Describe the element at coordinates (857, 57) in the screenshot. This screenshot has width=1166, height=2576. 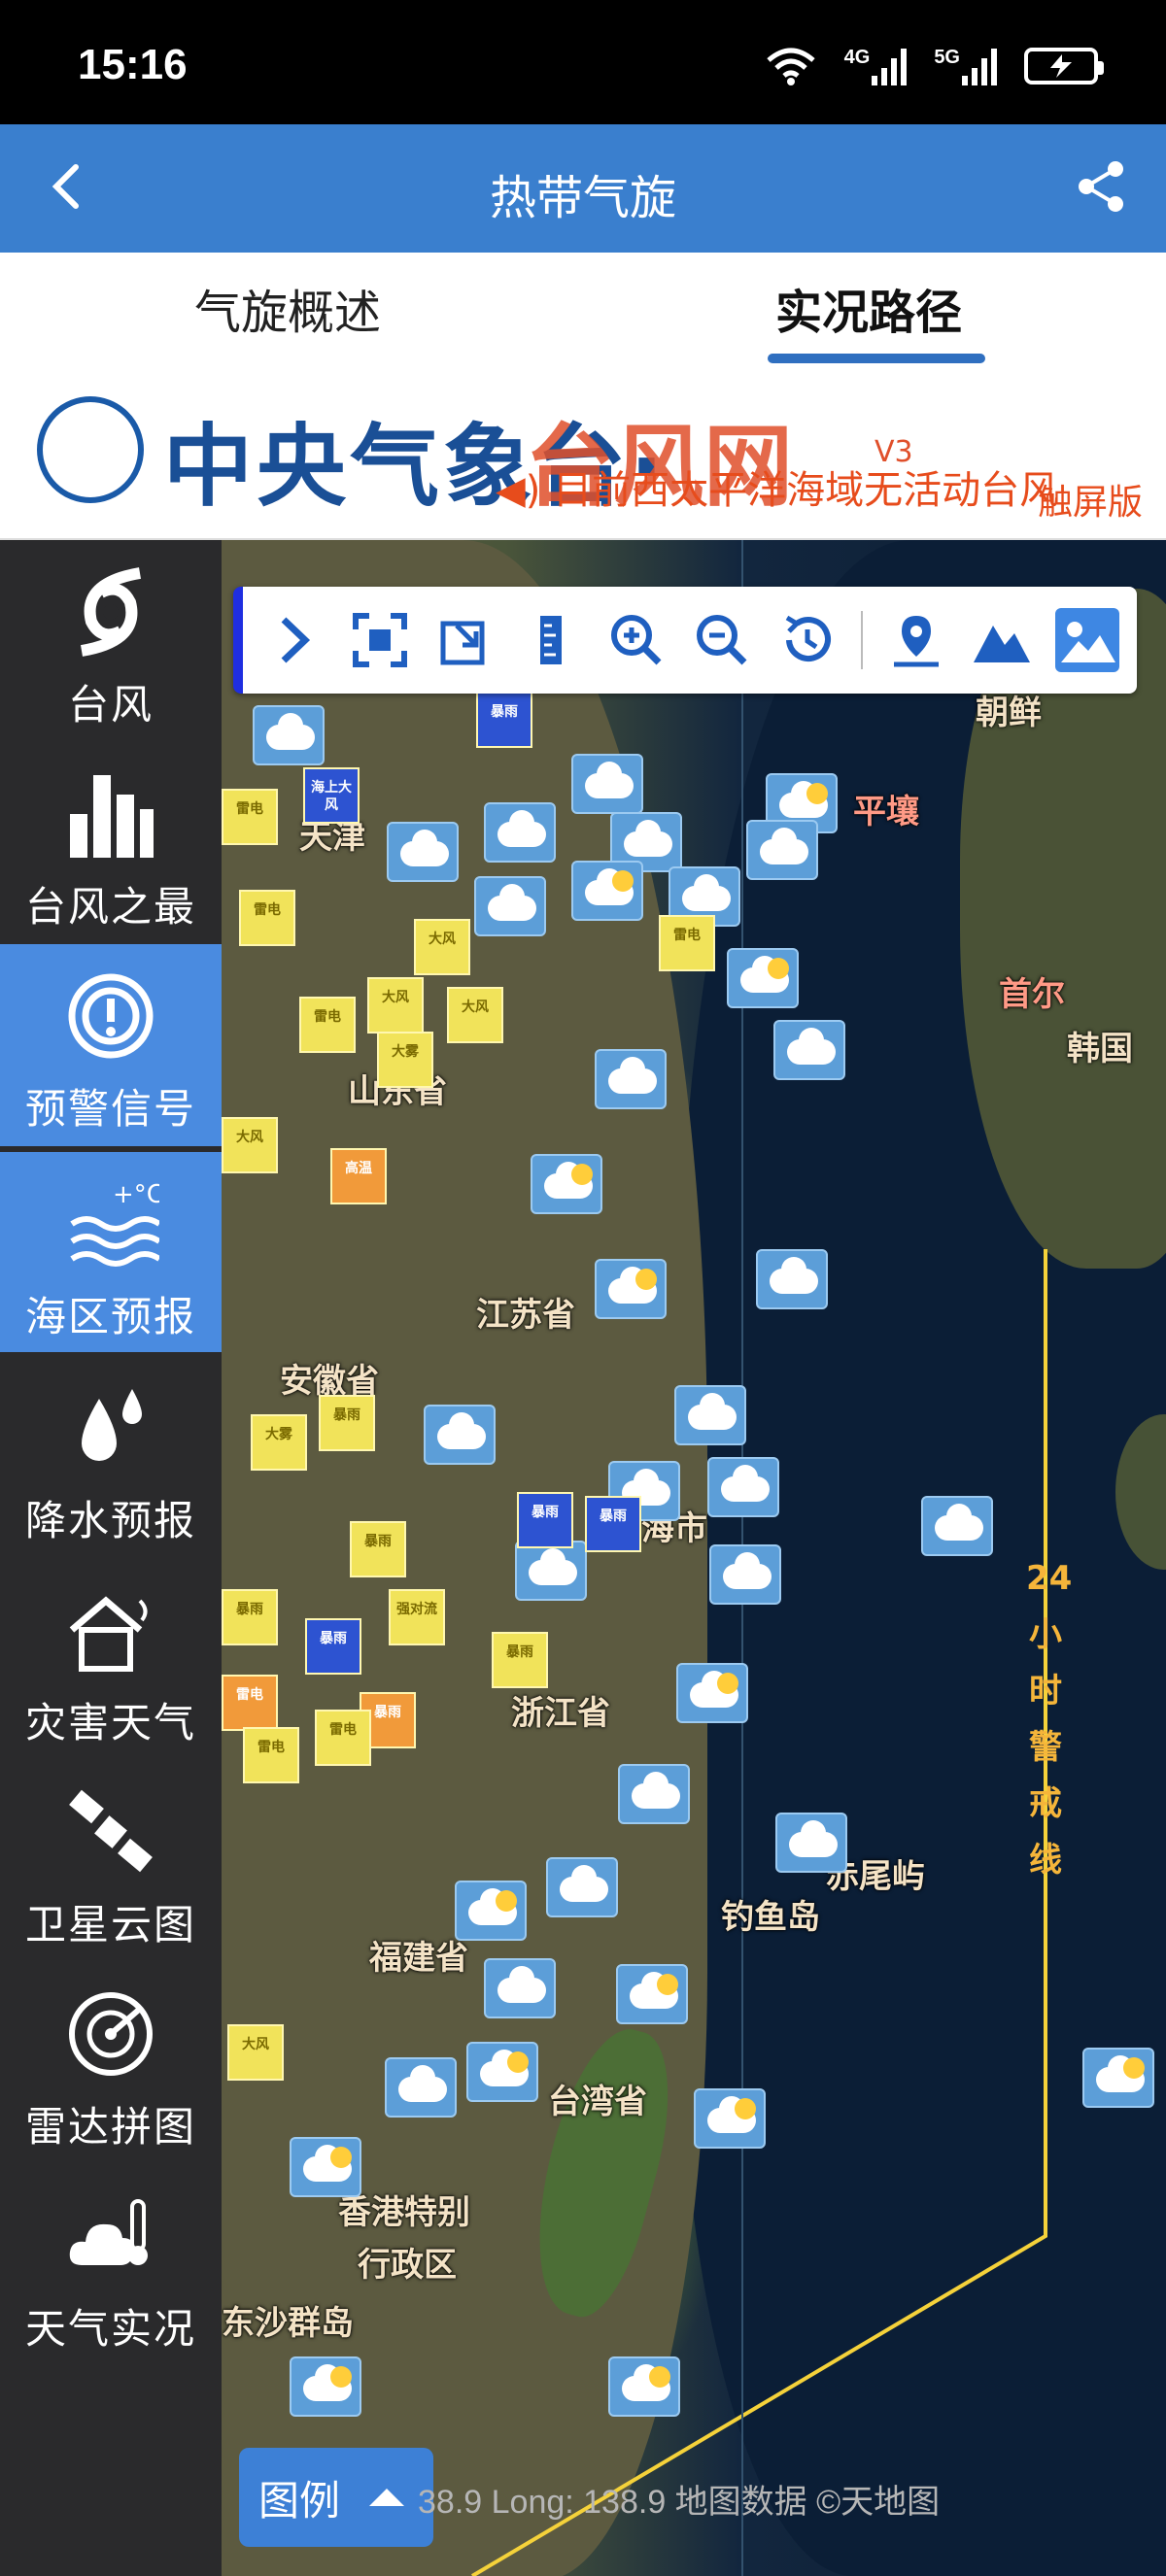
I see `net-4g-label: 4G` at that location.